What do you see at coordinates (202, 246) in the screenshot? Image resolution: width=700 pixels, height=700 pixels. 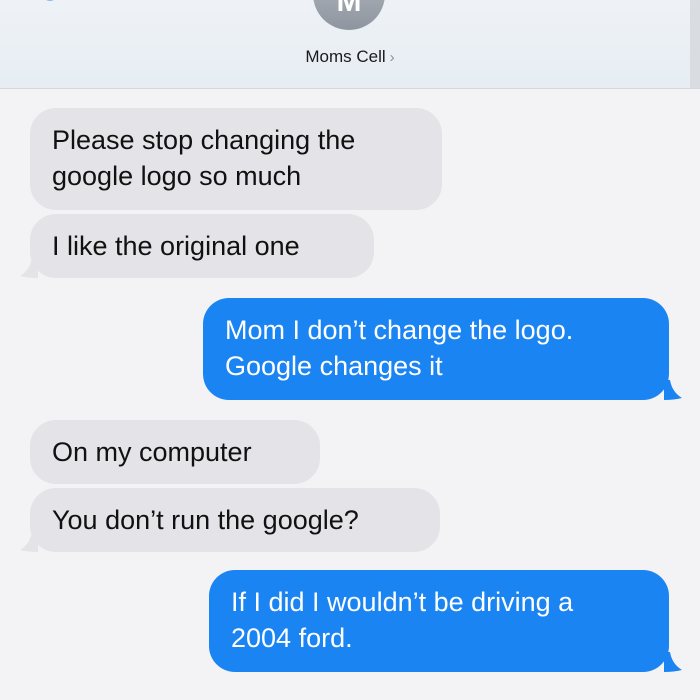 I see `received-message: I like the original one` at bounding box center [202, 246].